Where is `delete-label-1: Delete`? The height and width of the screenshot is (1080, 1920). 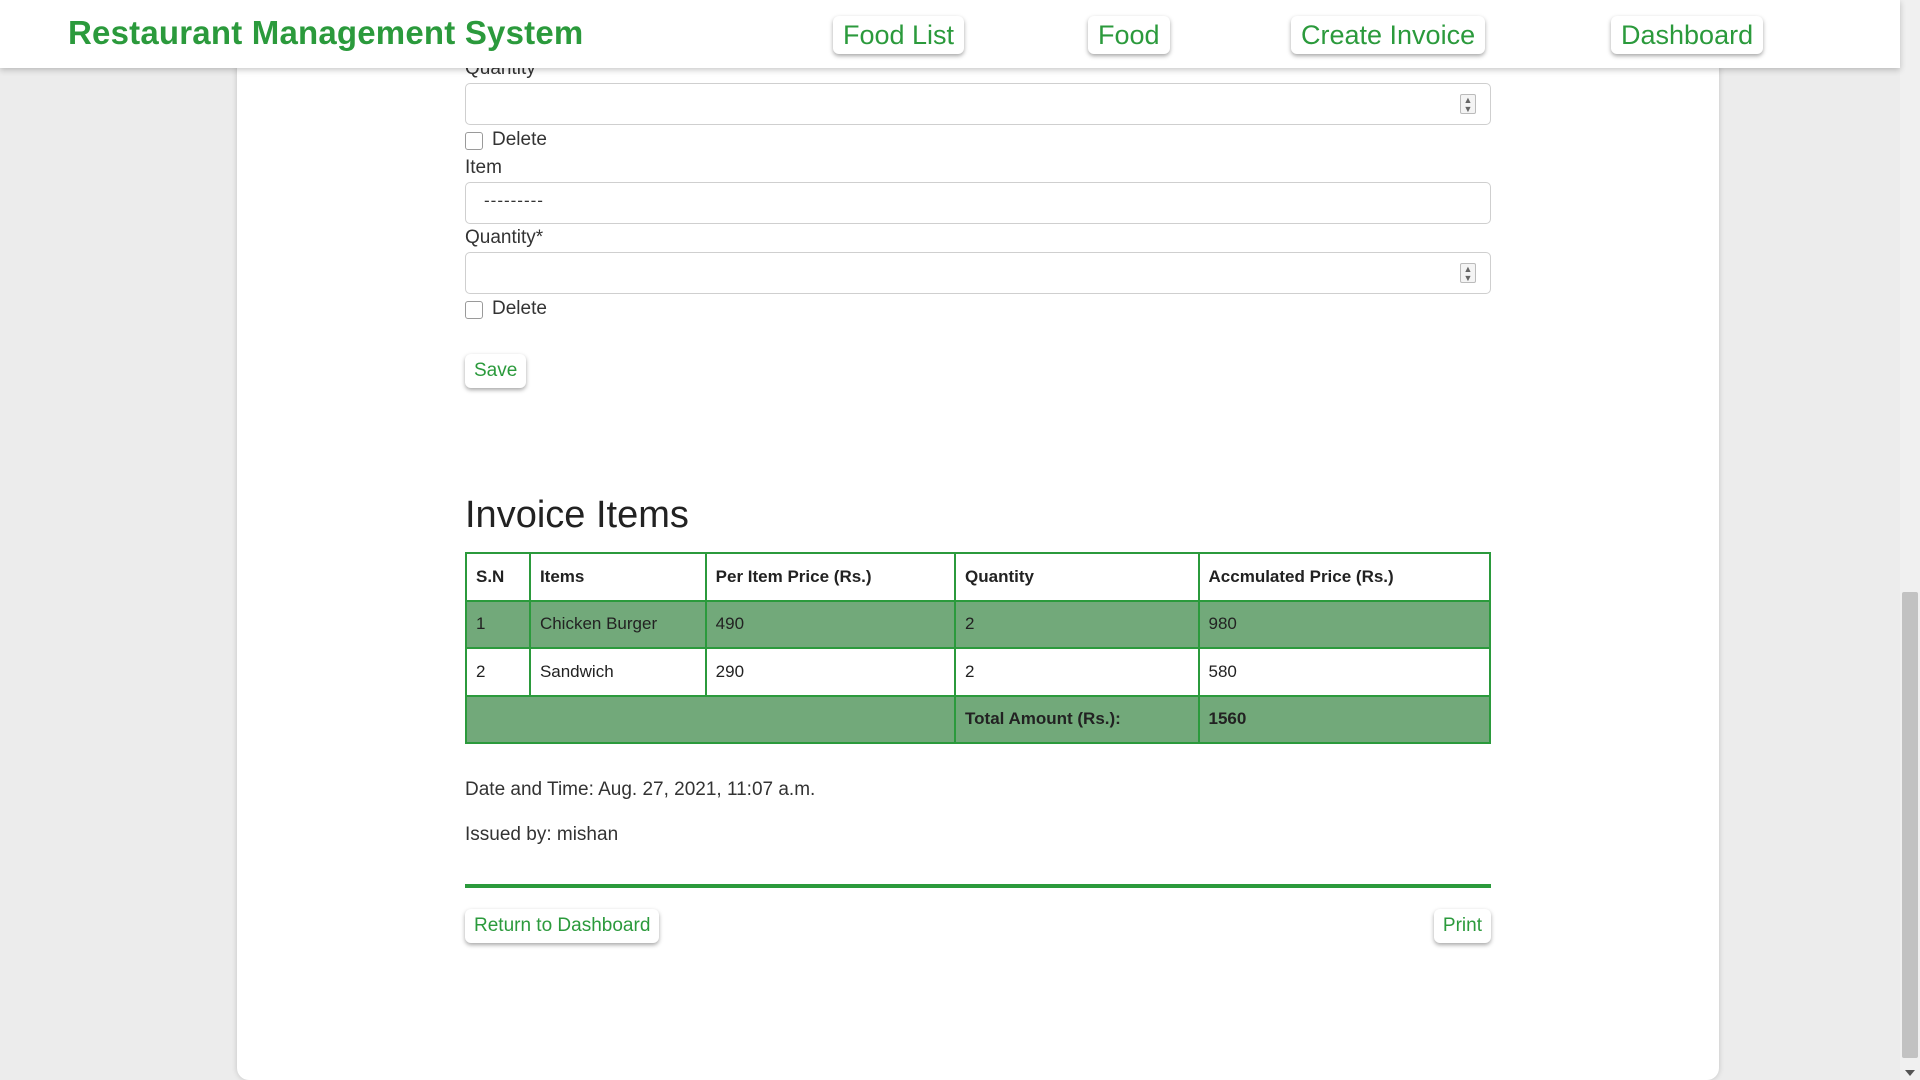
delete-label-1: Delete is located at coordinates (519, 139).